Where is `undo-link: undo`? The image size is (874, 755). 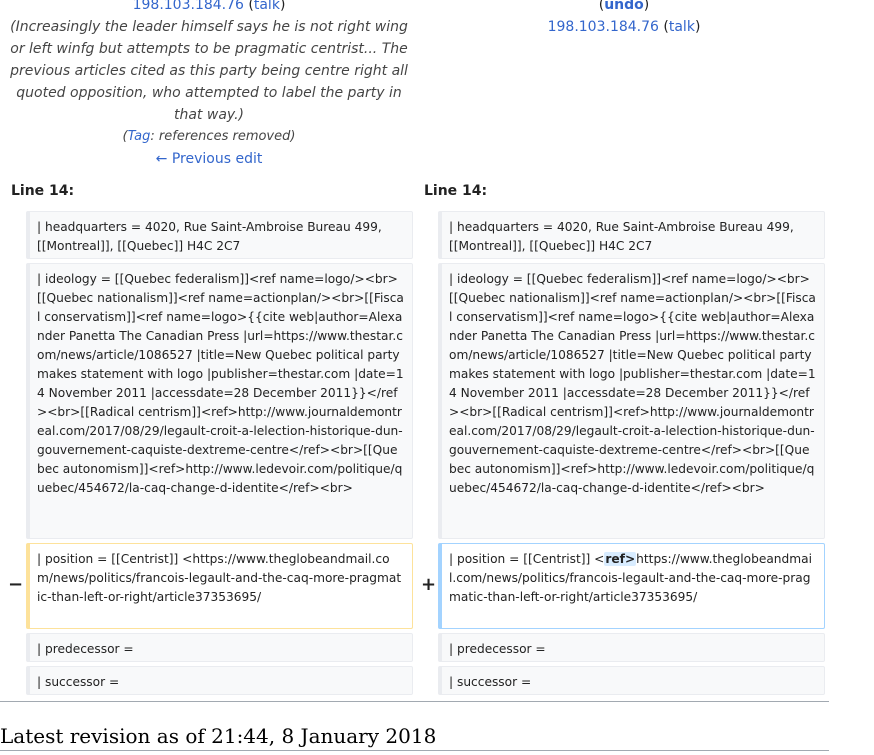
undo-link: undo is located at coordinates (624, 6).